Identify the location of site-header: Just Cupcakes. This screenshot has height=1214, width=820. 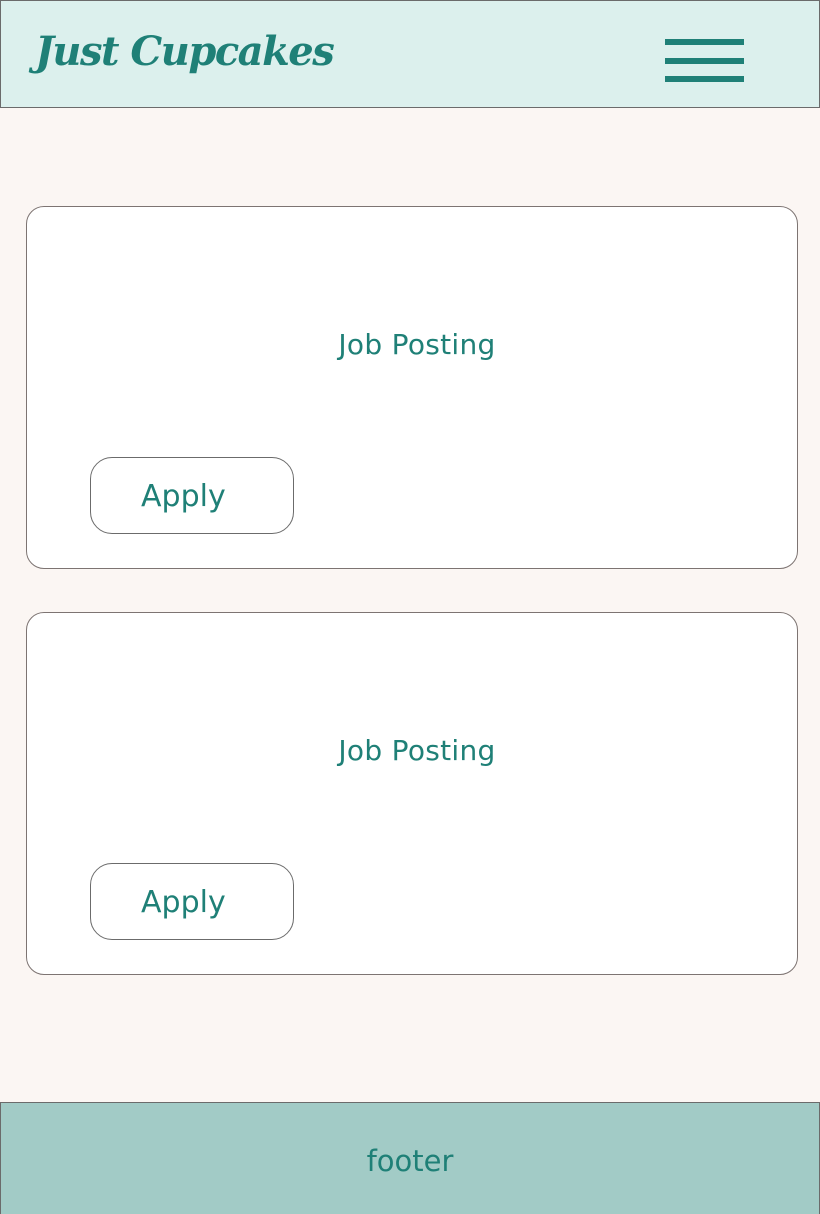
(410, 54).